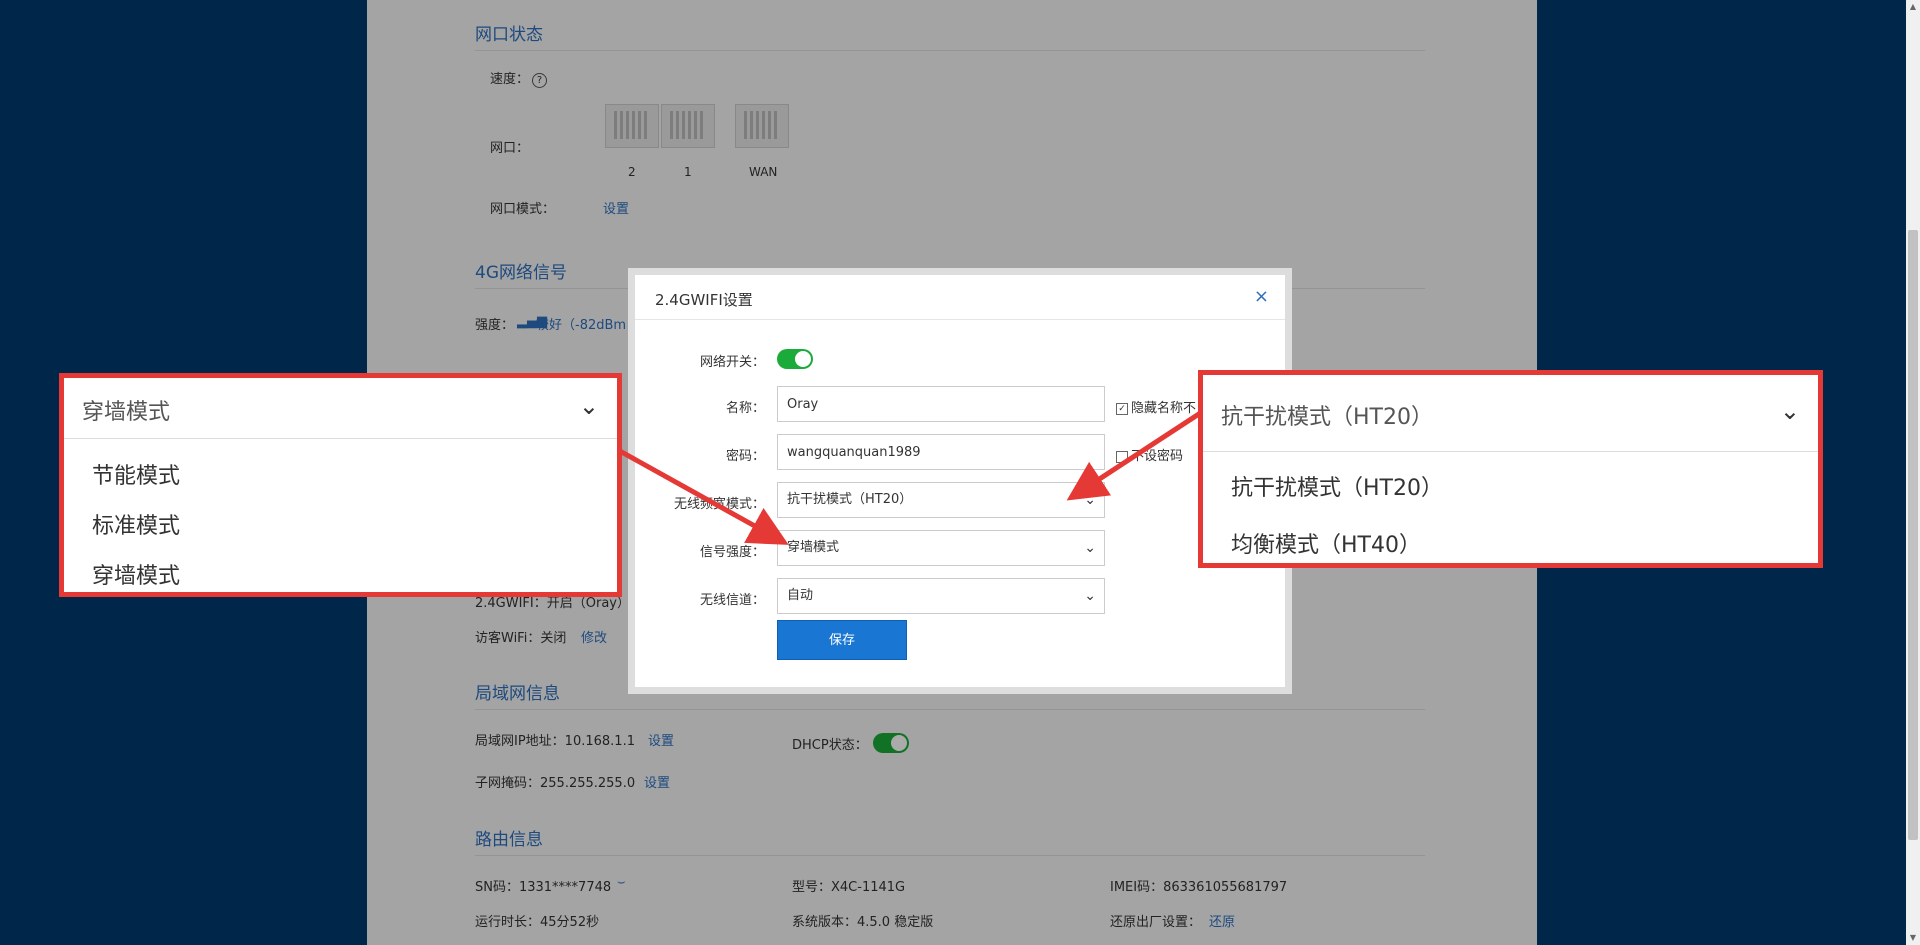 Image resolution: width=1920 pixels, height=945 pixels. What do you see at coordinates (1261, 296) in the screenshot?
I see `close-icon: ×` at bounding box center [1261, 296].